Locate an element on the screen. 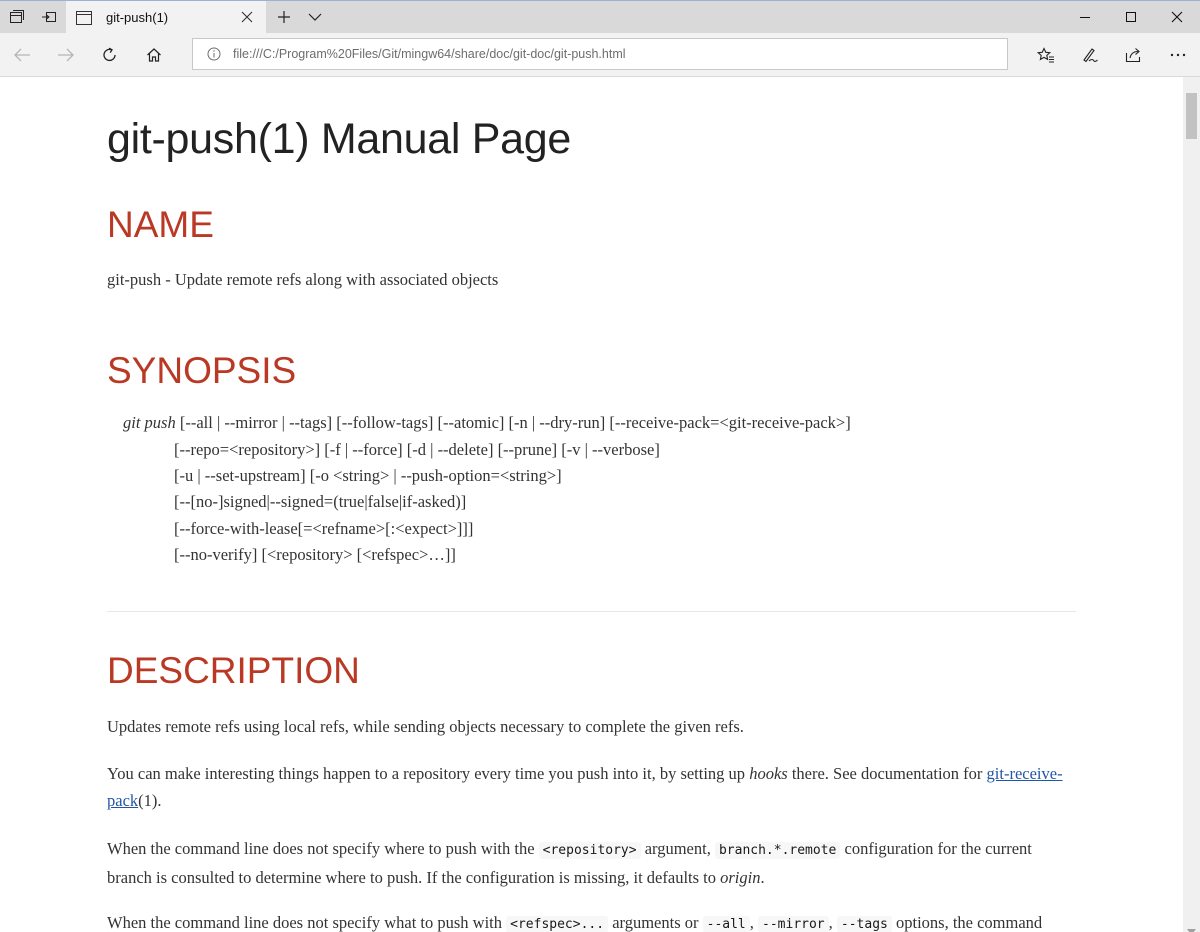 This screenshot has width=1200, height=932. synopsis-heading: SYNOPSIS is located at coordinates (202, 370).